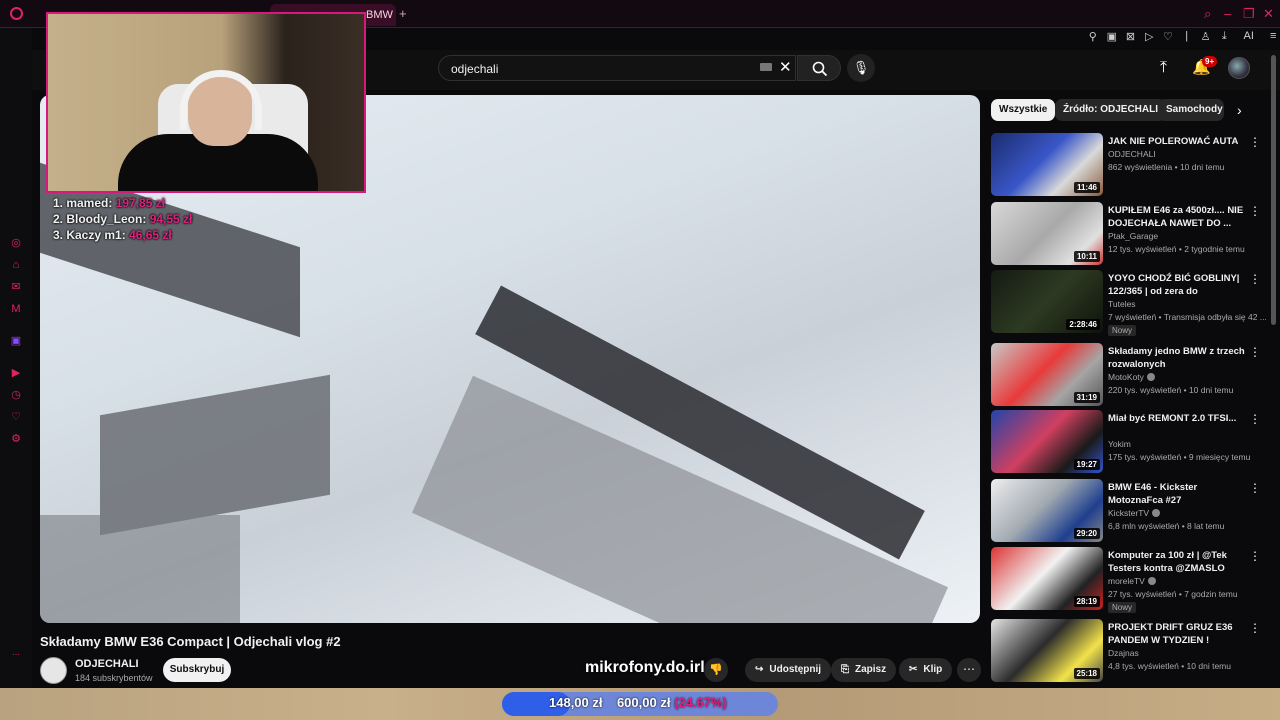  I want to click on chip-source-channel: Źródło: ODJECHALI, so click(1110, 110).